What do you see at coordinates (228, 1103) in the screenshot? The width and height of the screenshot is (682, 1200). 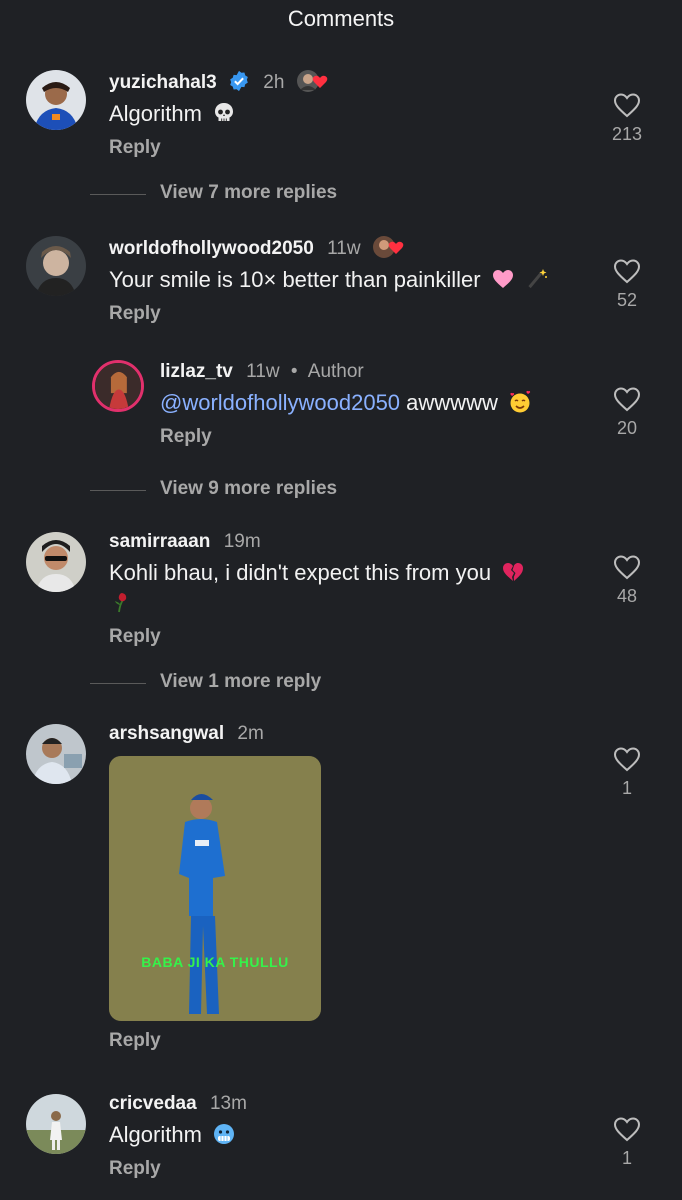 I see `comment-time: 13m` at bounding box center [228, 1103].